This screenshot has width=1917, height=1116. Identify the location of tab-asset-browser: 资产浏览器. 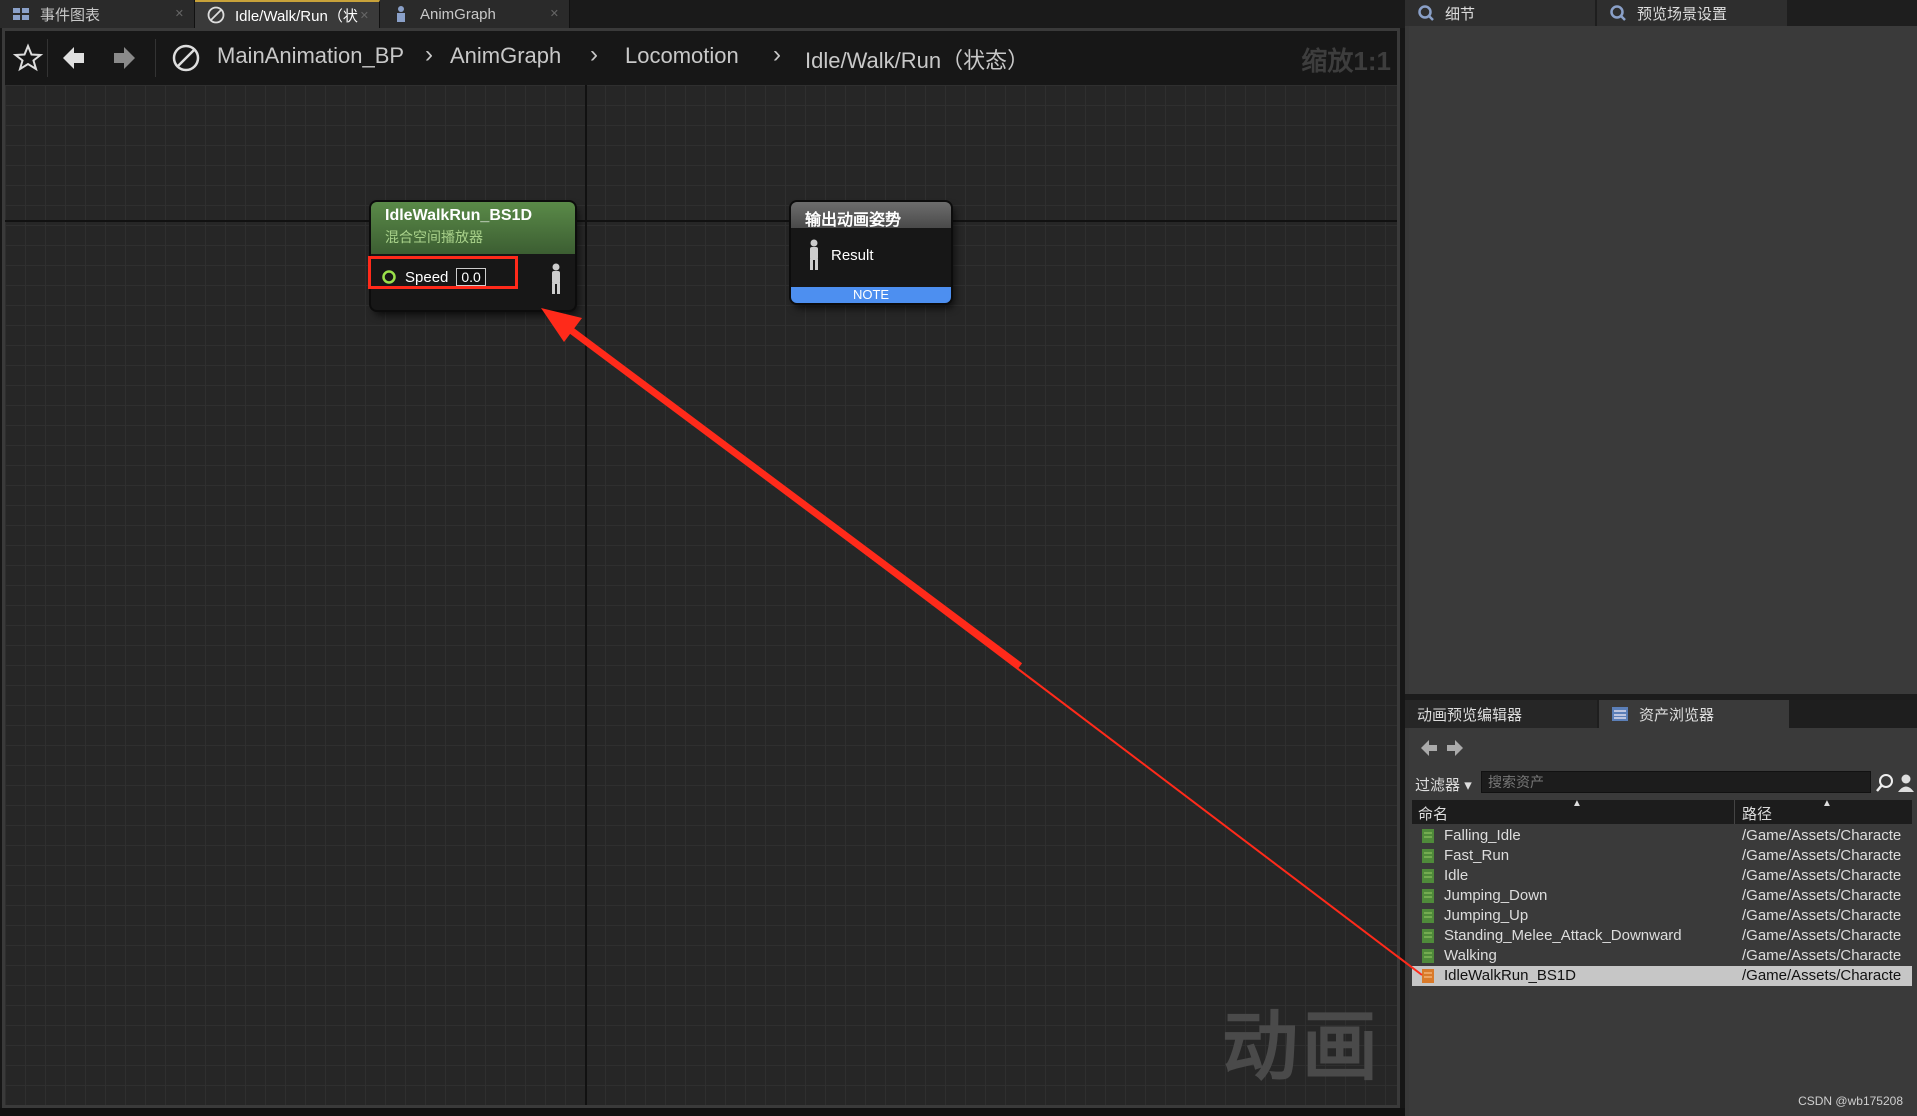
(1694, 714).